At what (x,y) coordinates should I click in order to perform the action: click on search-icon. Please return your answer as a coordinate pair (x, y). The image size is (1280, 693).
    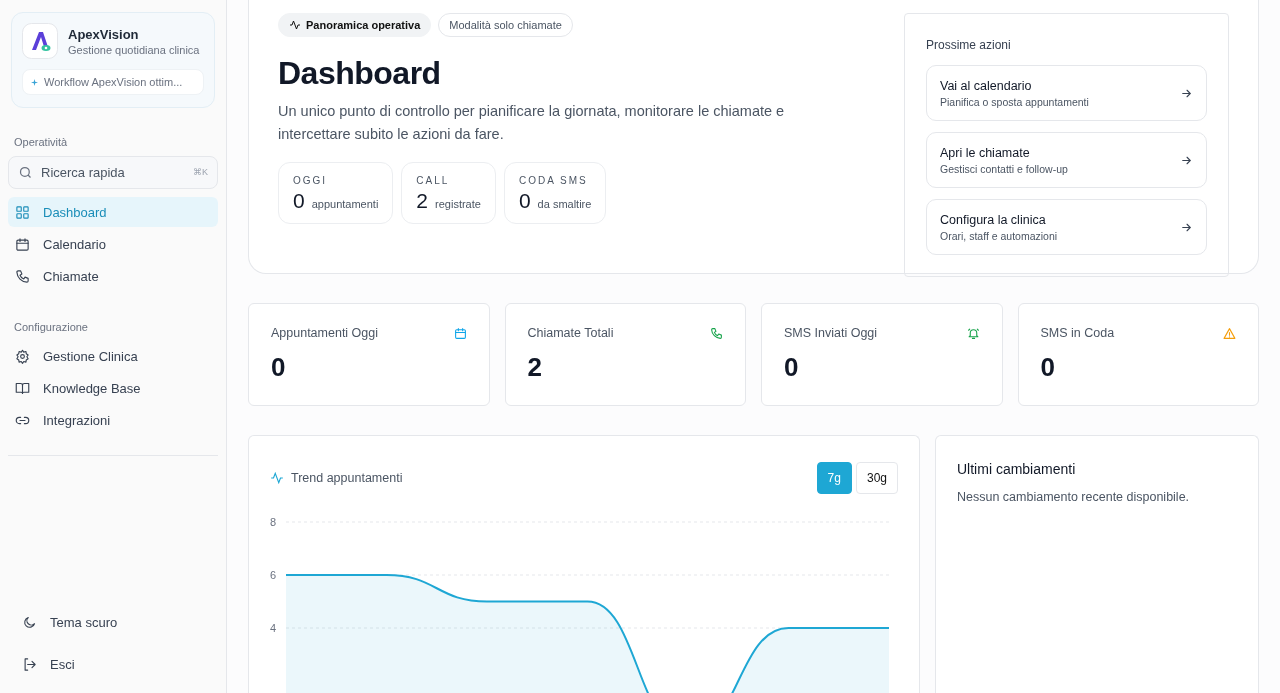
    Looking at the image, I should click on (25, 172).